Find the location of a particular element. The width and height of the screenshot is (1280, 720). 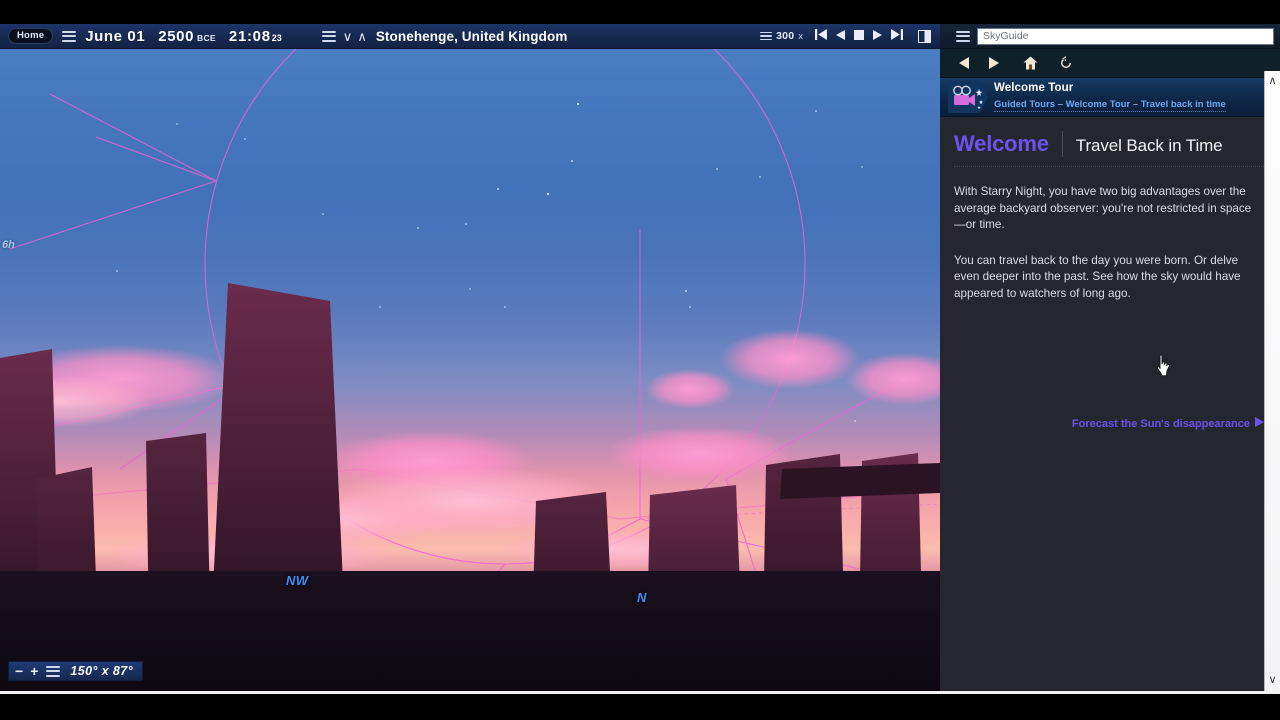

era-display: BCE is located at coordinates (206, 38).